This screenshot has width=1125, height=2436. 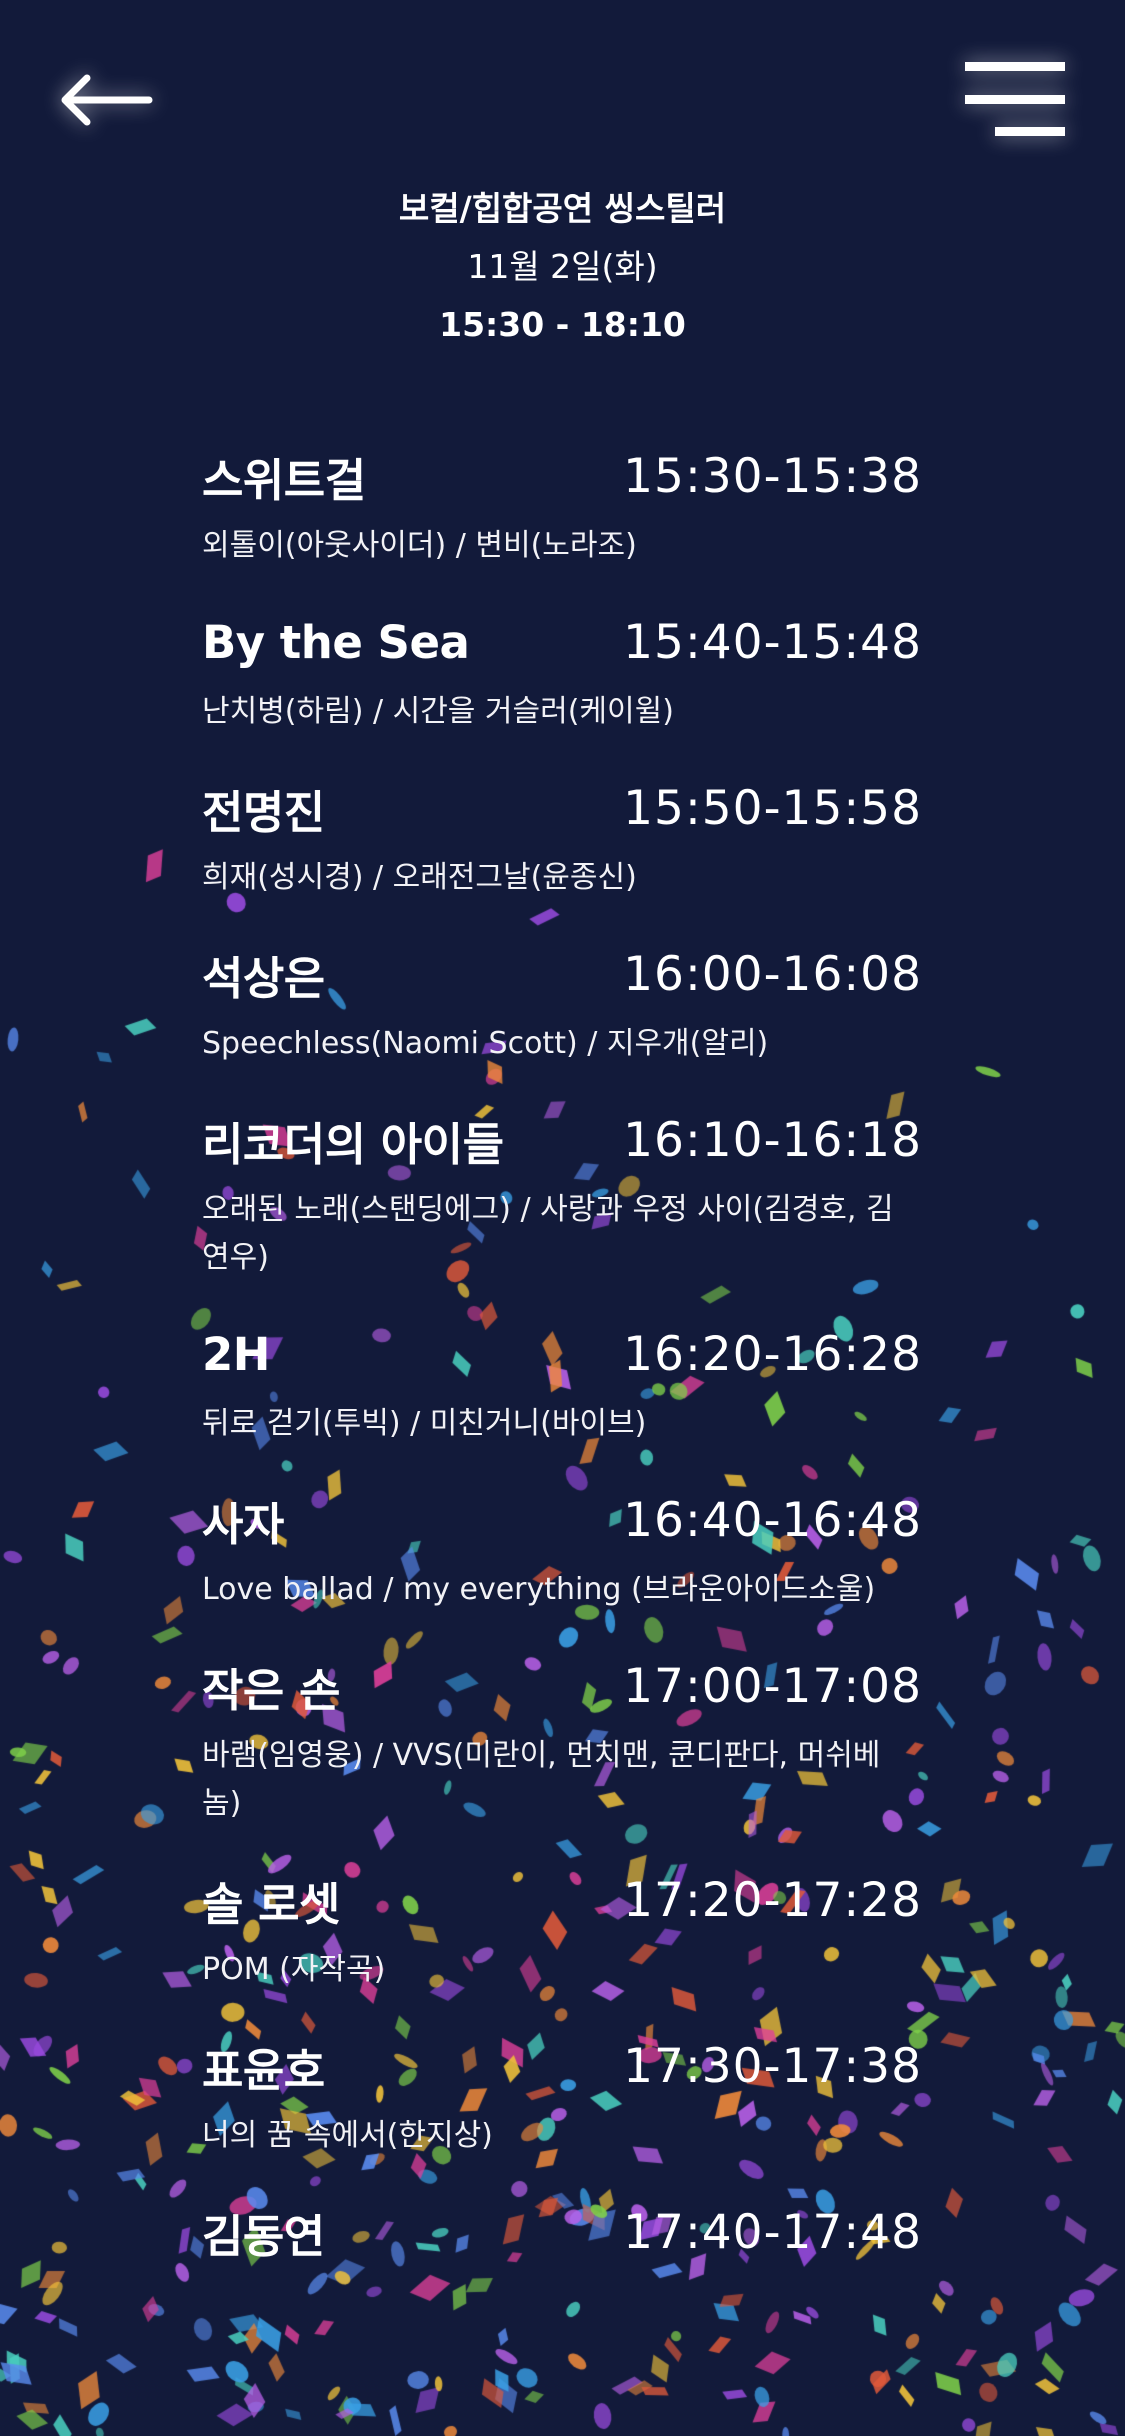 I want to click on hamburger-menu-icon, so click(x=1015, y=99).